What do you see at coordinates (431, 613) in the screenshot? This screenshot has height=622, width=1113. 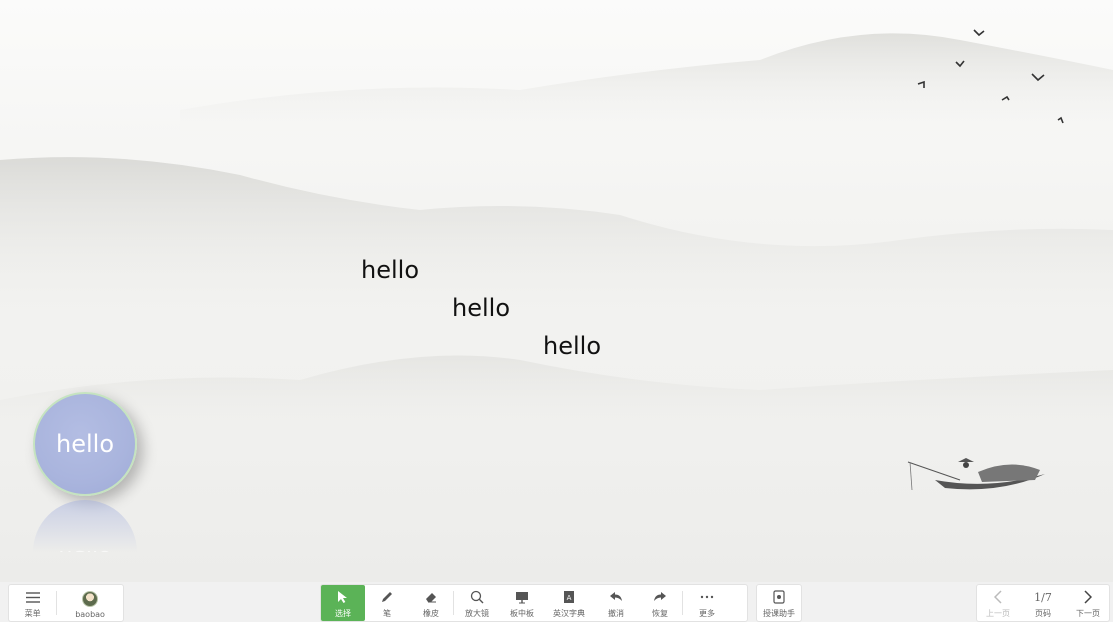 I see `tool-label: 橡皮` at bounding box center [431, 613].